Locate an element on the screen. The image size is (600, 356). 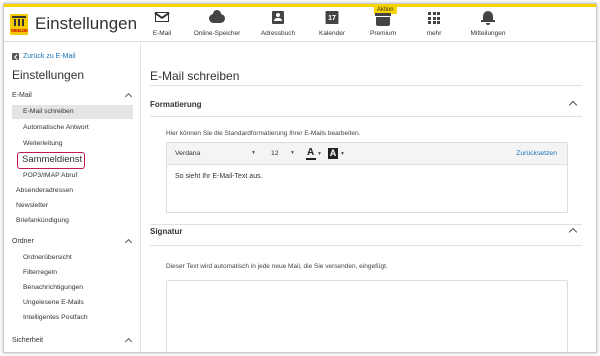
nav-calendar: 17 Kalender is located at coordinates (332, 23).